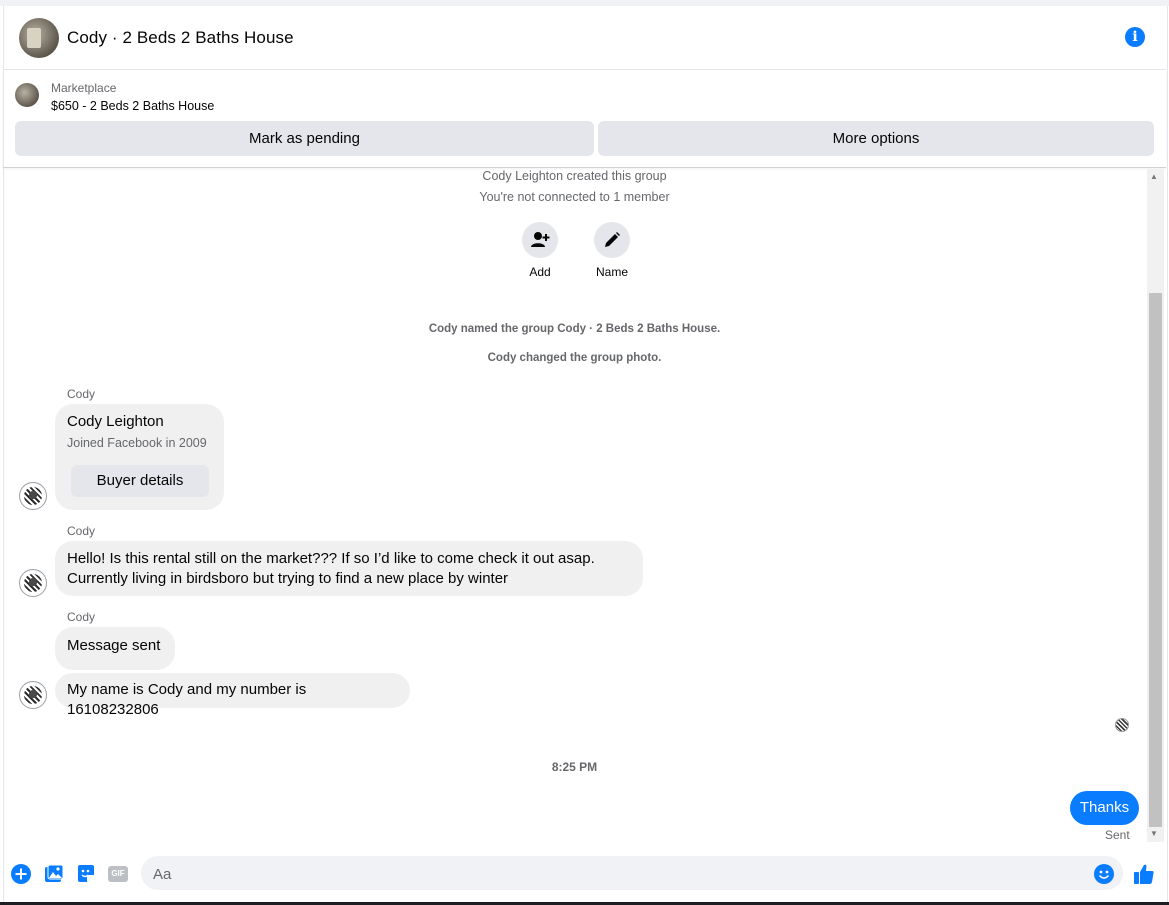 The height and width of the screenshot is (905, 1169). I want to click on message-text: Thanks, so click(1104, 807).